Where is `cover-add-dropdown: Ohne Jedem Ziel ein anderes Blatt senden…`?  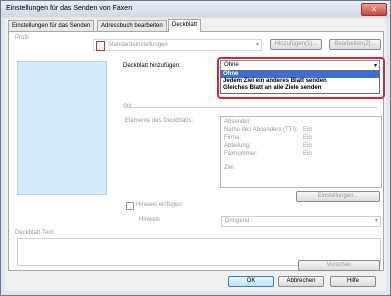
cover-add-dropdown: Ohne Jedem Ziel ein anderes Blatt senden… is located at coordinates (300, 82).